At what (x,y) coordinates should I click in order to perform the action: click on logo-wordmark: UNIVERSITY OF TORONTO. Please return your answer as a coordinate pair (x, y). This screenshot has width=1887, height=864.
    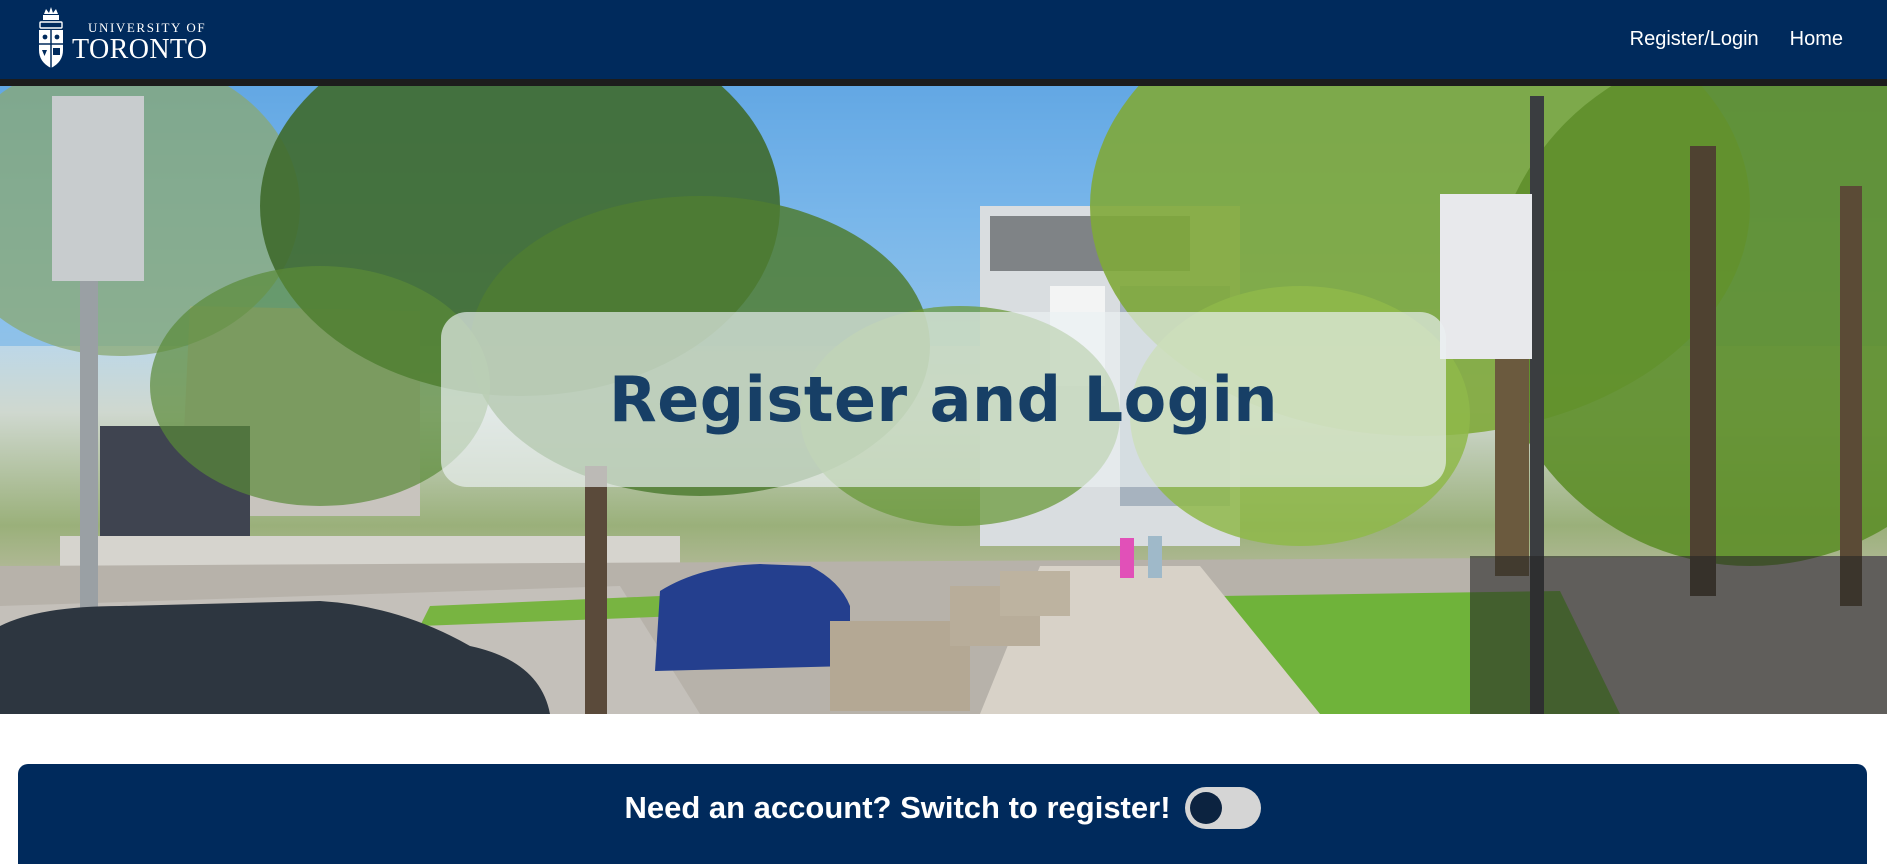
    Looking at the image, I should click on (140, 39).